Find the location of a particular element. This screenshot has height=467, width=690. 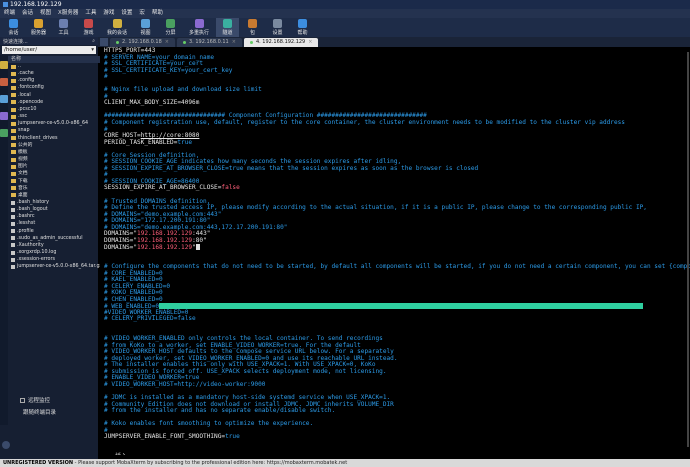

toolbar-button-split: 分屏 is located at coordinates (170, 27).